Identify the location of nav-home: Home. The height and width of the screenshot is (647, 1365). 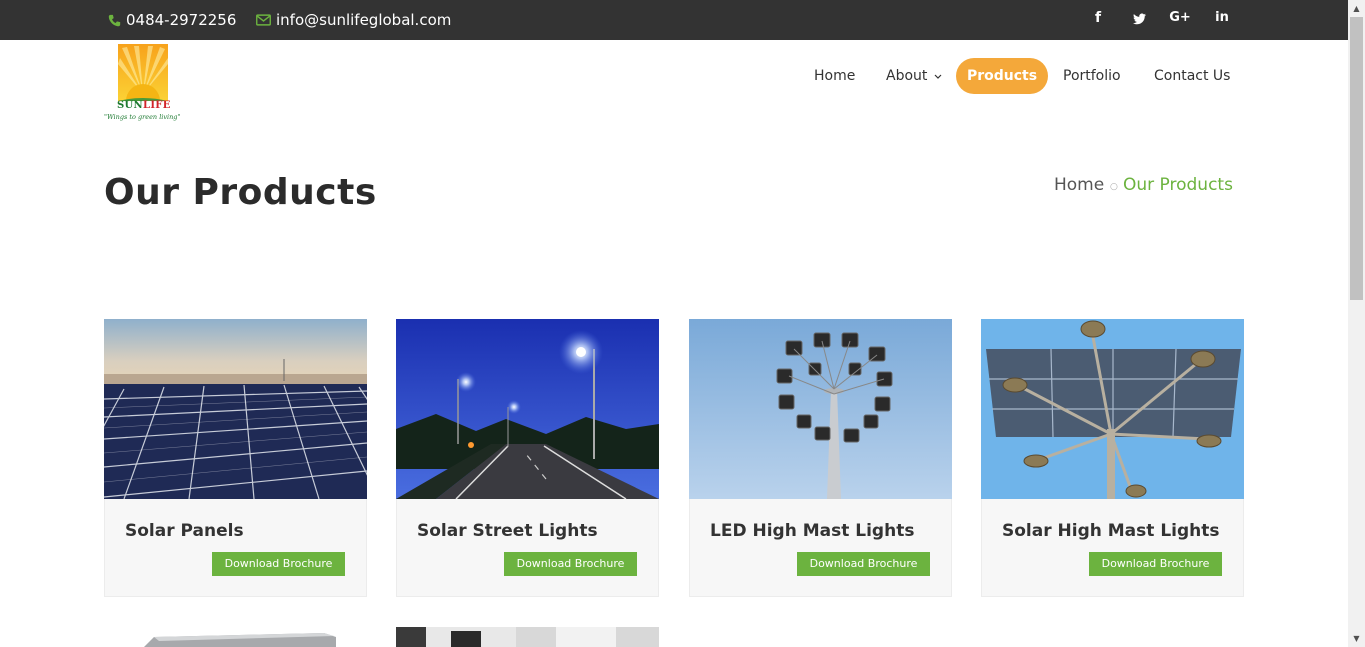
(834, 76).